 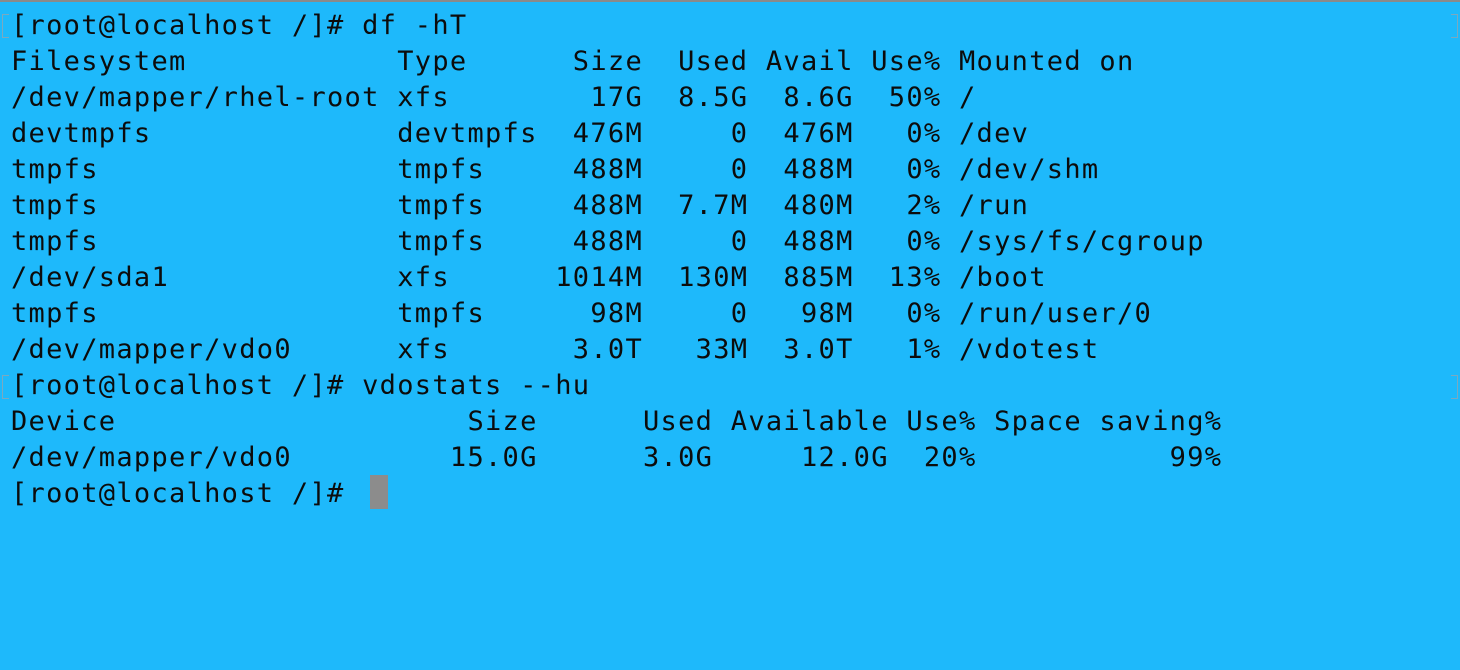 What do you see at coordinates (239, 25) in the screenshot?
I see `prompt-df-command: [root@localhost /]# df -hT` at bounding box center [239, 25].